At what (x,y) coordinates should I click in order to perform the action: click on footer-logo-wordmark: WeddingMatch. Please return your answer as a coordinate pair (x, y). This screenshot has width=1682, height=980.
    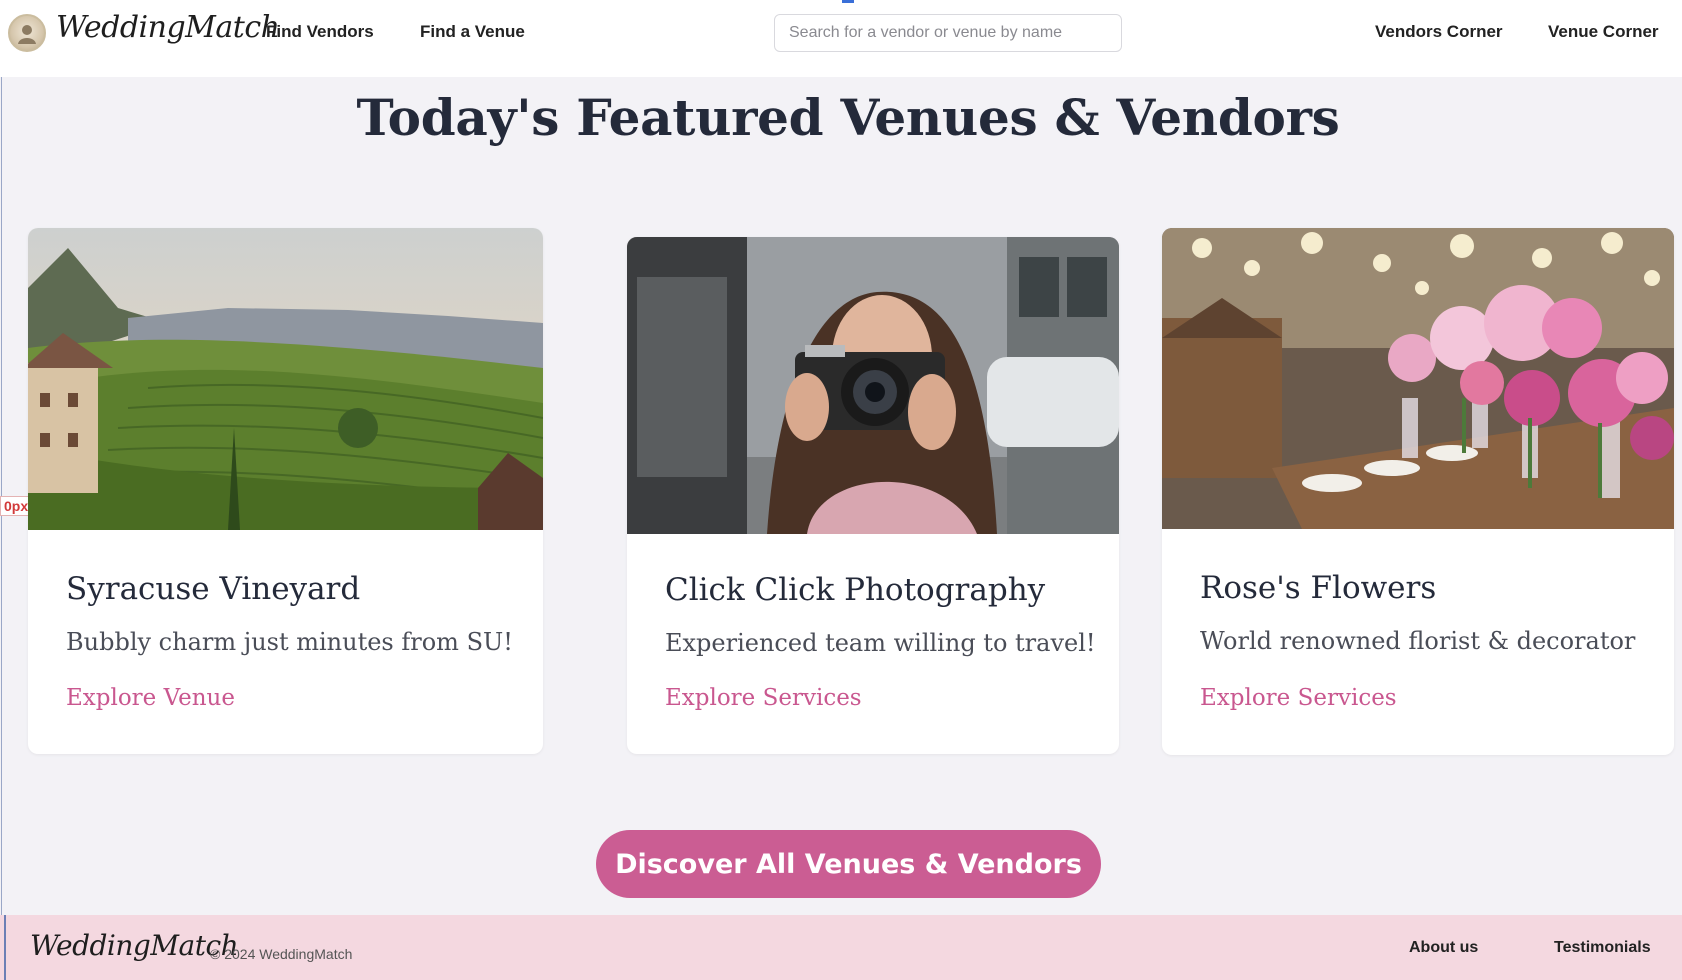
    Looking at the image, I should click on (134, 945).